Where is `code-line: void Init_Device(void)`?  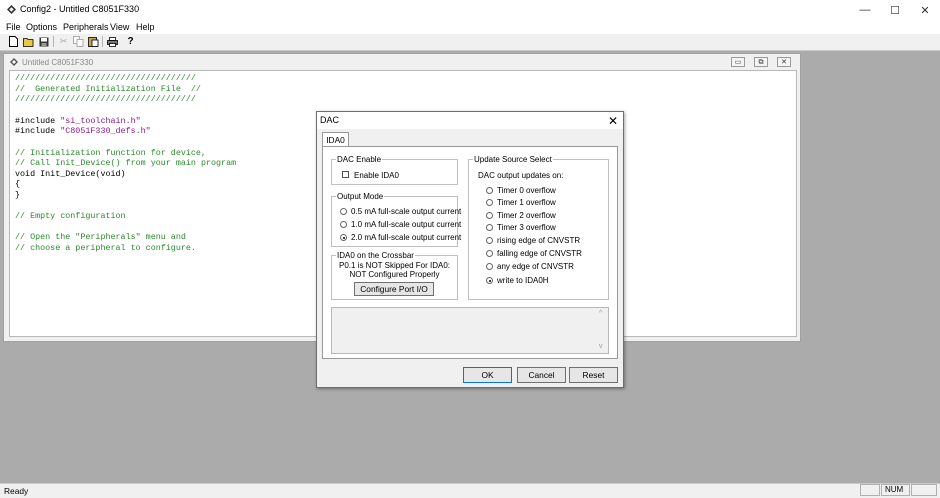
code-line: void Init_Device(void) is located at coordinates (70, 174).